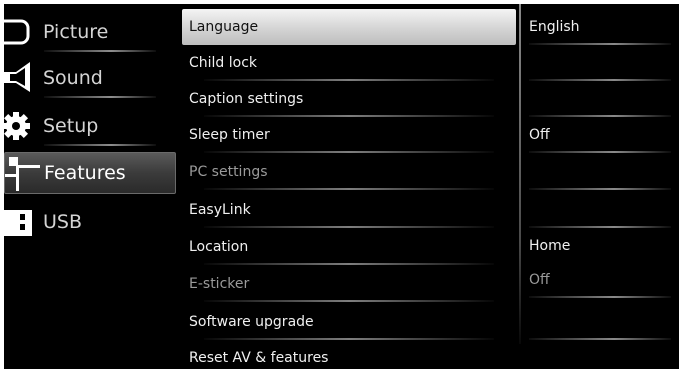  What do you see at coordinates (224, 27) in the screenshot?
I see `option-label: Language` at bounding box center [224, 27].